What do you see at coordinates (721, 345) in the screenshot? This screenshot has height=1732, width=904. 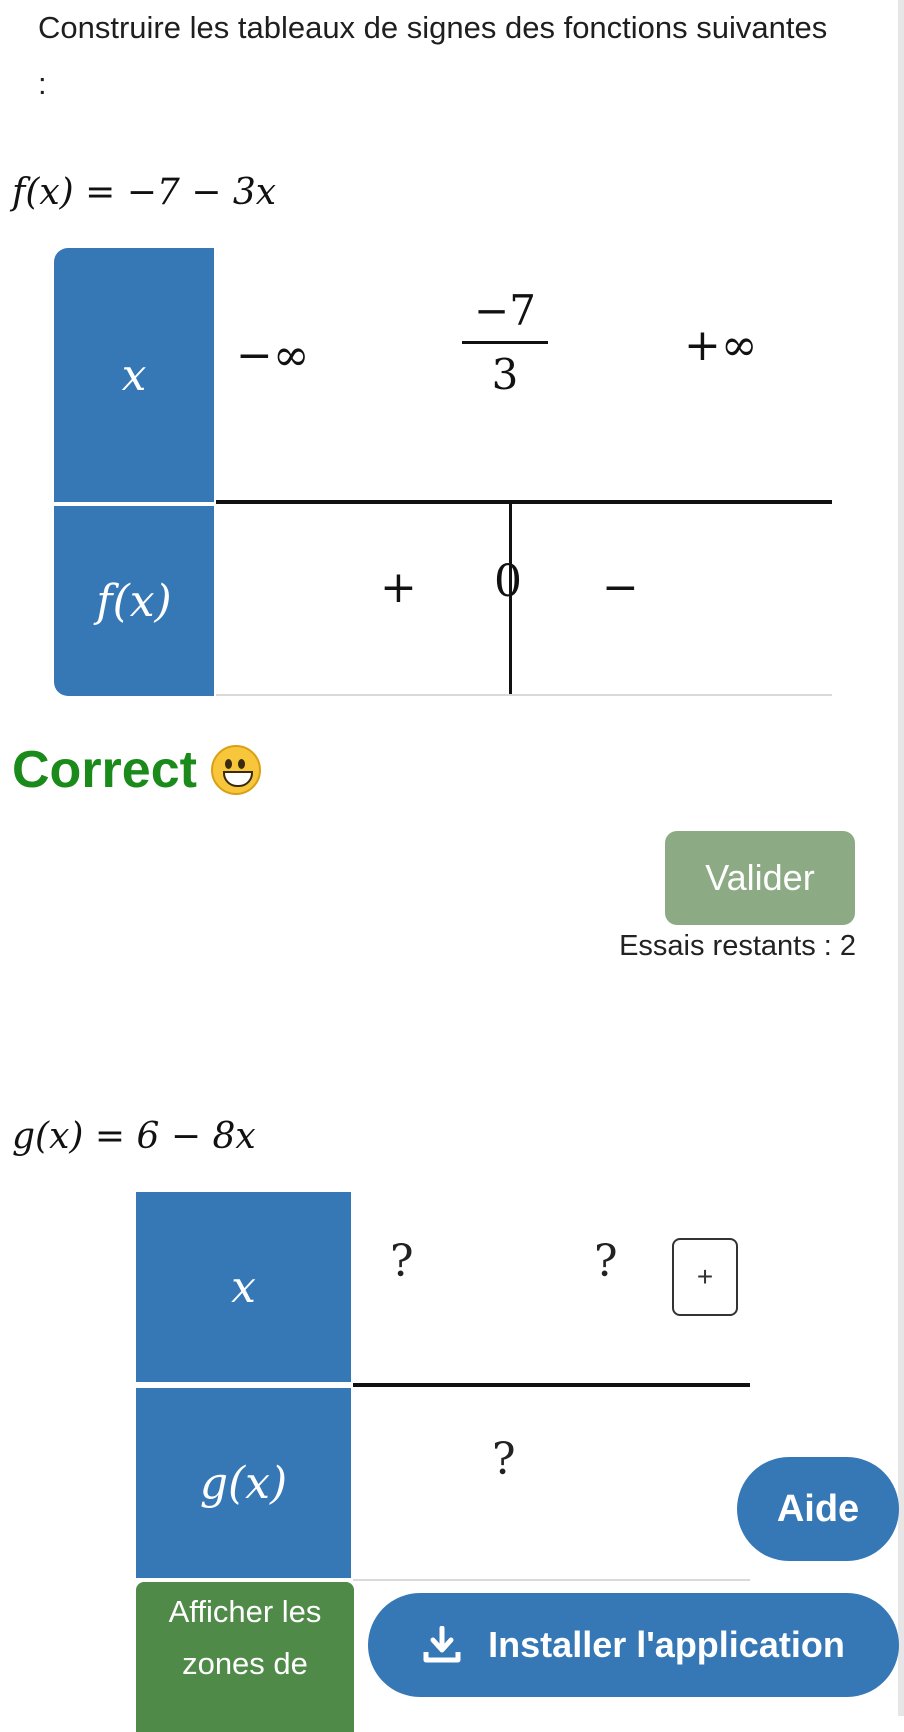 I see `x-plus-infinity: +∞` at bounding box center [721, 345].